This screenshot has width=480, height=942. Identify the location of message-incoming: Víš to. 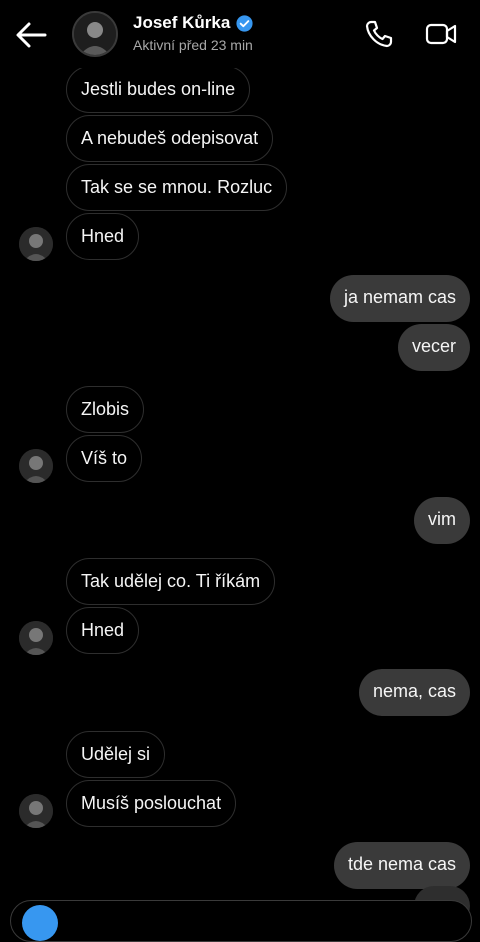
(104, 458).